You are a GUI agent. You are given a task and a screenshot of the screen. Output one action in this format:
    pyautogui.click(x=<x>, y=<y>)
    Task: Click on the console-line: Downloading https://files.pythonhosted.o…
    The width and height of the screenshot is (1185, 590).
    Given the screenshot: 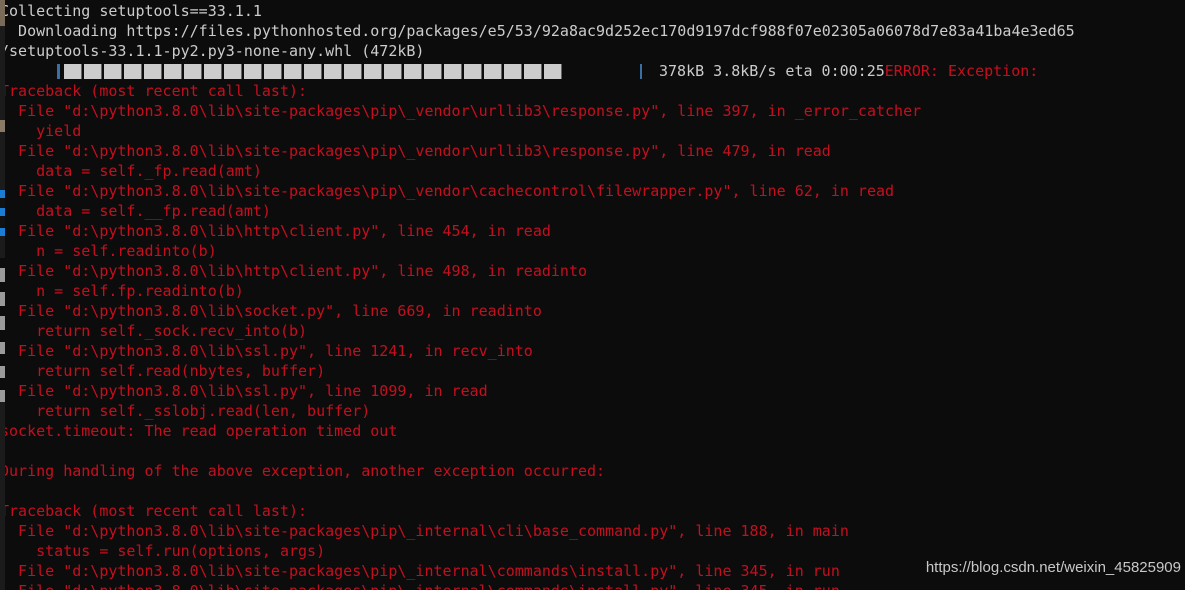 What is the action you would take?
    pyautogui.click(x=537, y=31)
    